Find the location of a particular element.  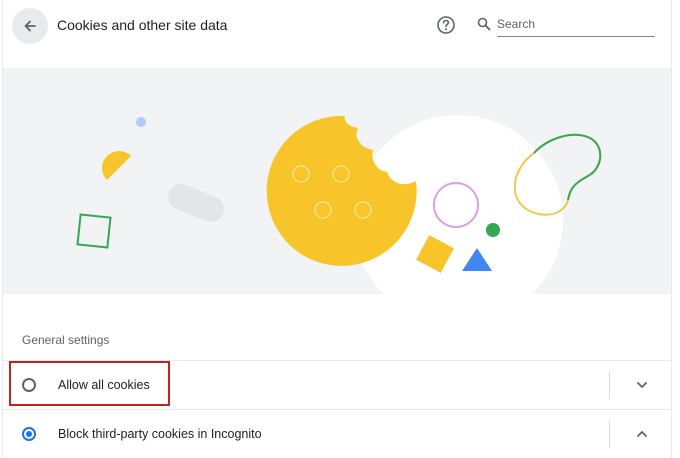

blue-dot is located at coordinates (141, 122).